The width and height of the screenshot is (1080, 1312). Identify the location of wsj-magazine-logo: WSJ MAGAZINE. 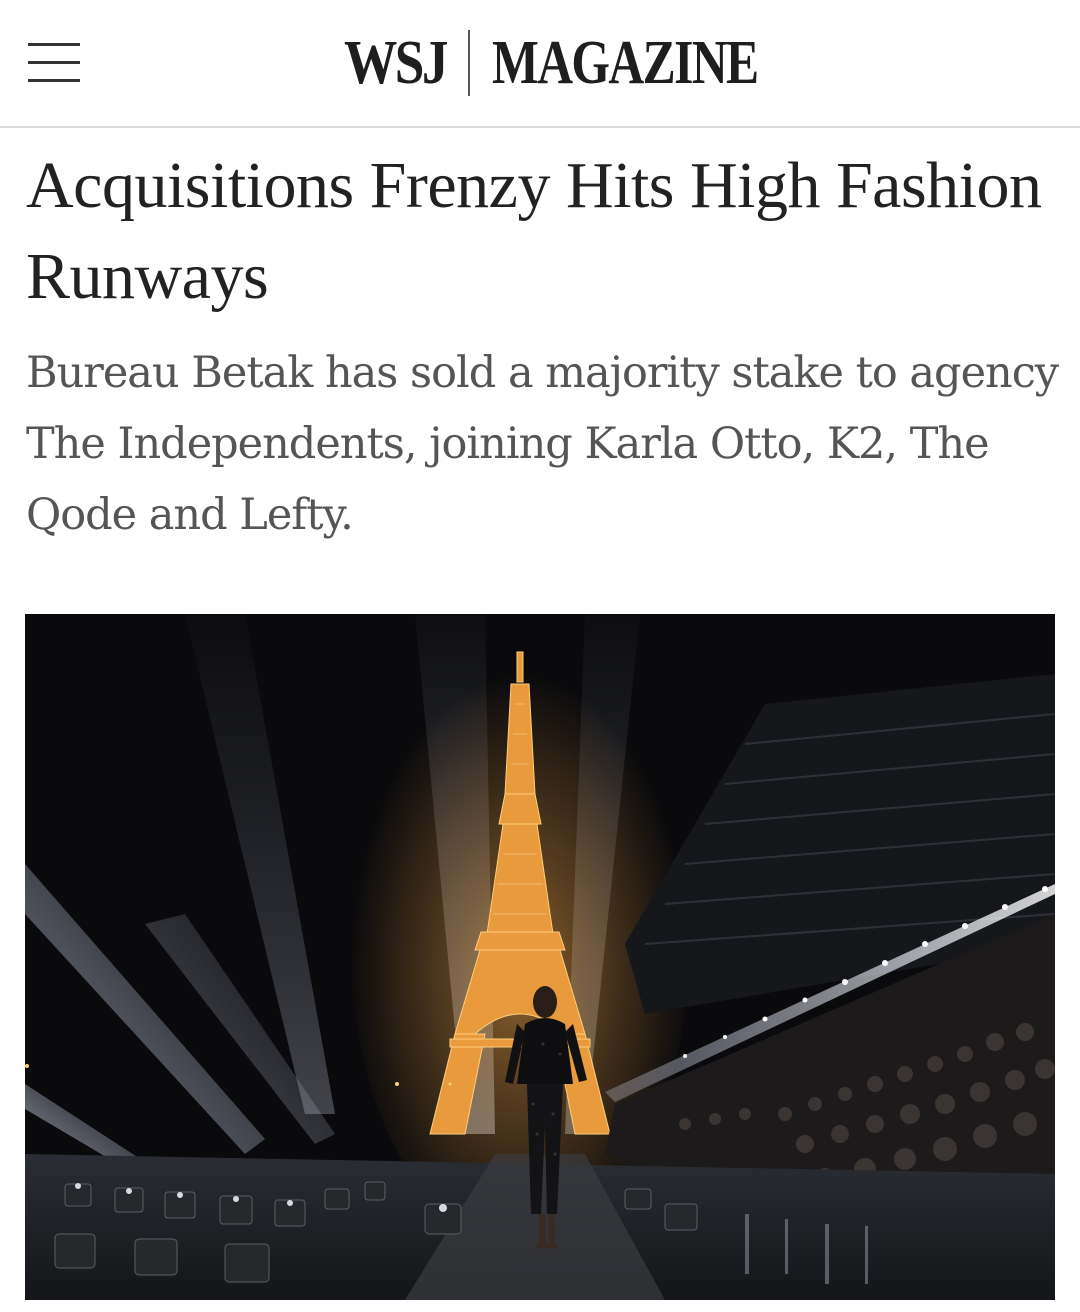
(584, 63).